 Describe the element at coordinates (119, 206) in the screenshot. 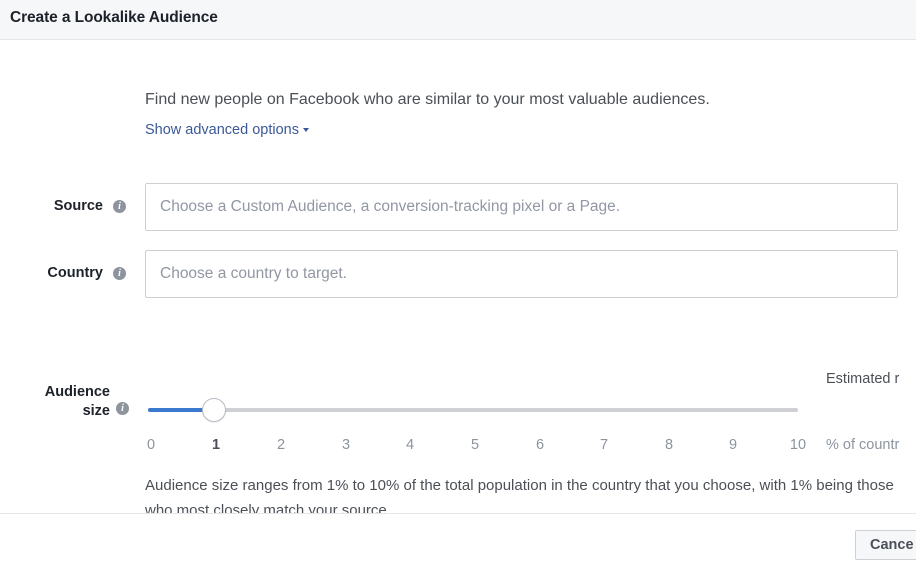

I see `source-info-icon: i` at that location.